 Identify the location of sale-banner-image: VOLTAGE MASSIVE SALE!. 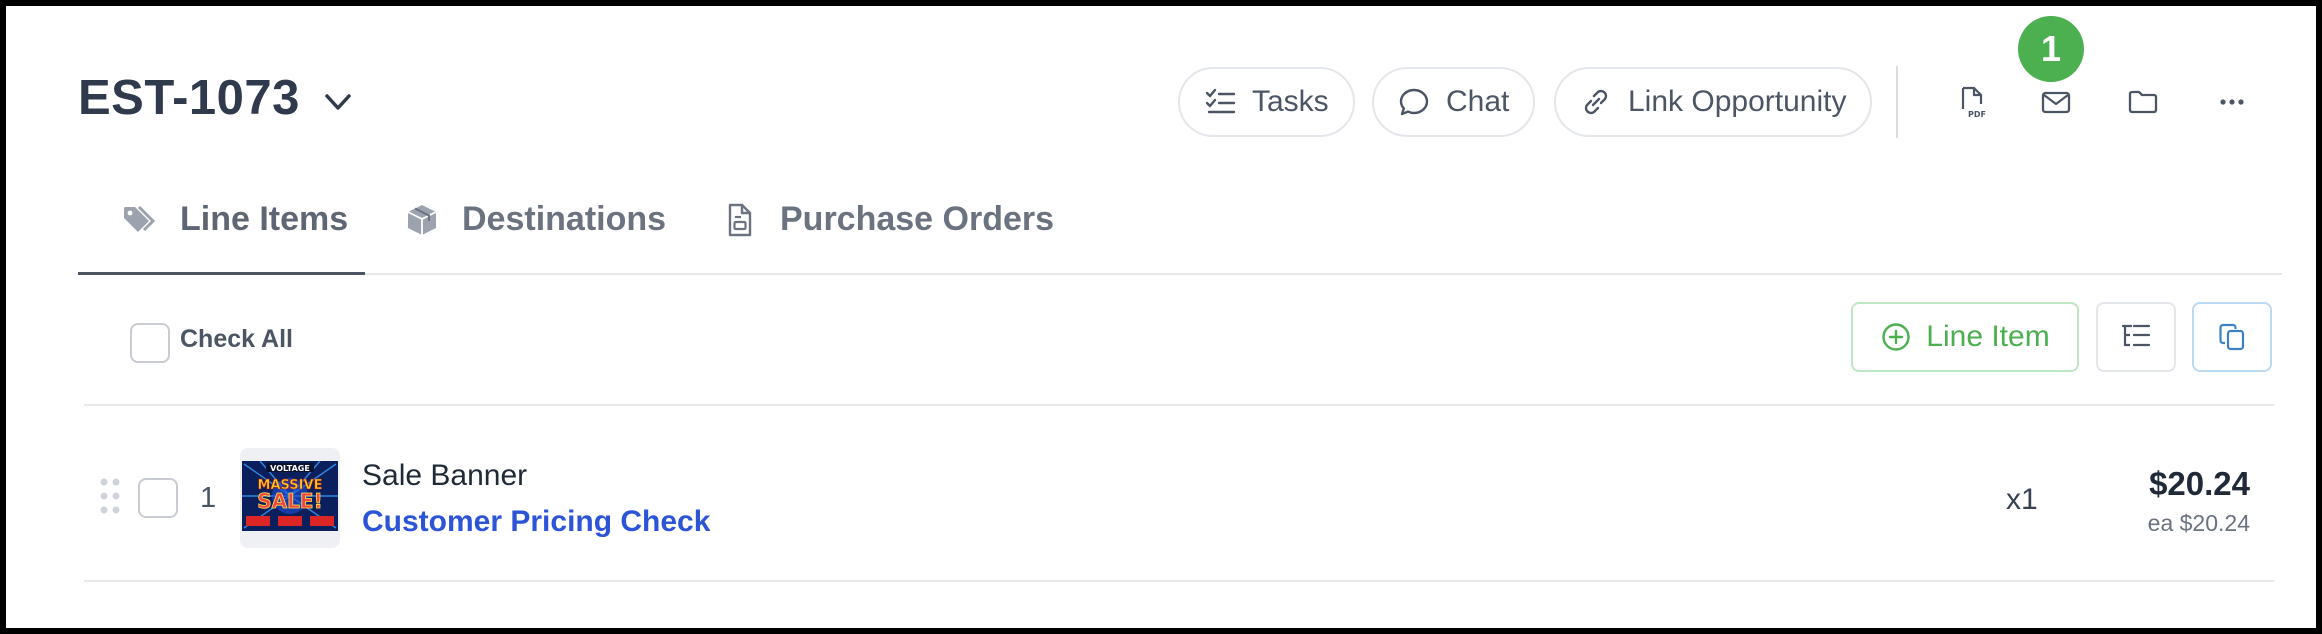
(290, 495).